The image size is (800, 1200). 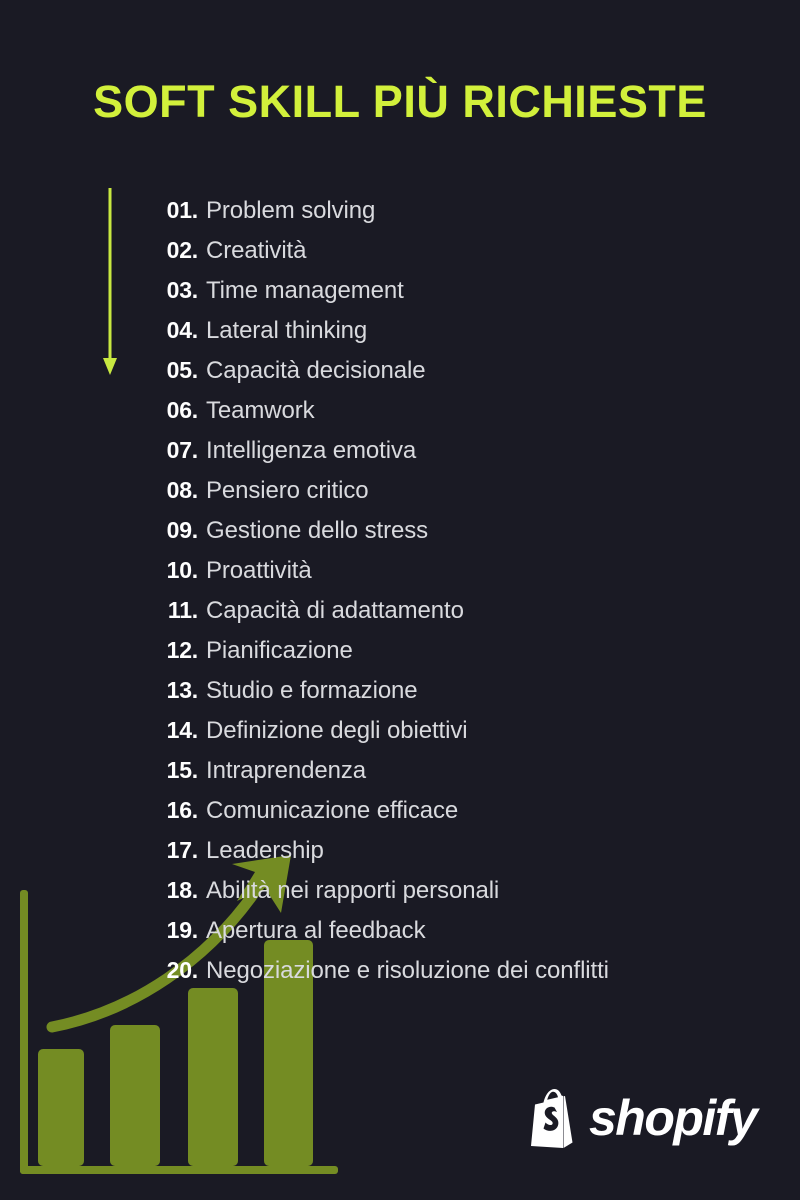 I want to click on list-item: 19. Apertura al feedback, so click(x=400, y=930).